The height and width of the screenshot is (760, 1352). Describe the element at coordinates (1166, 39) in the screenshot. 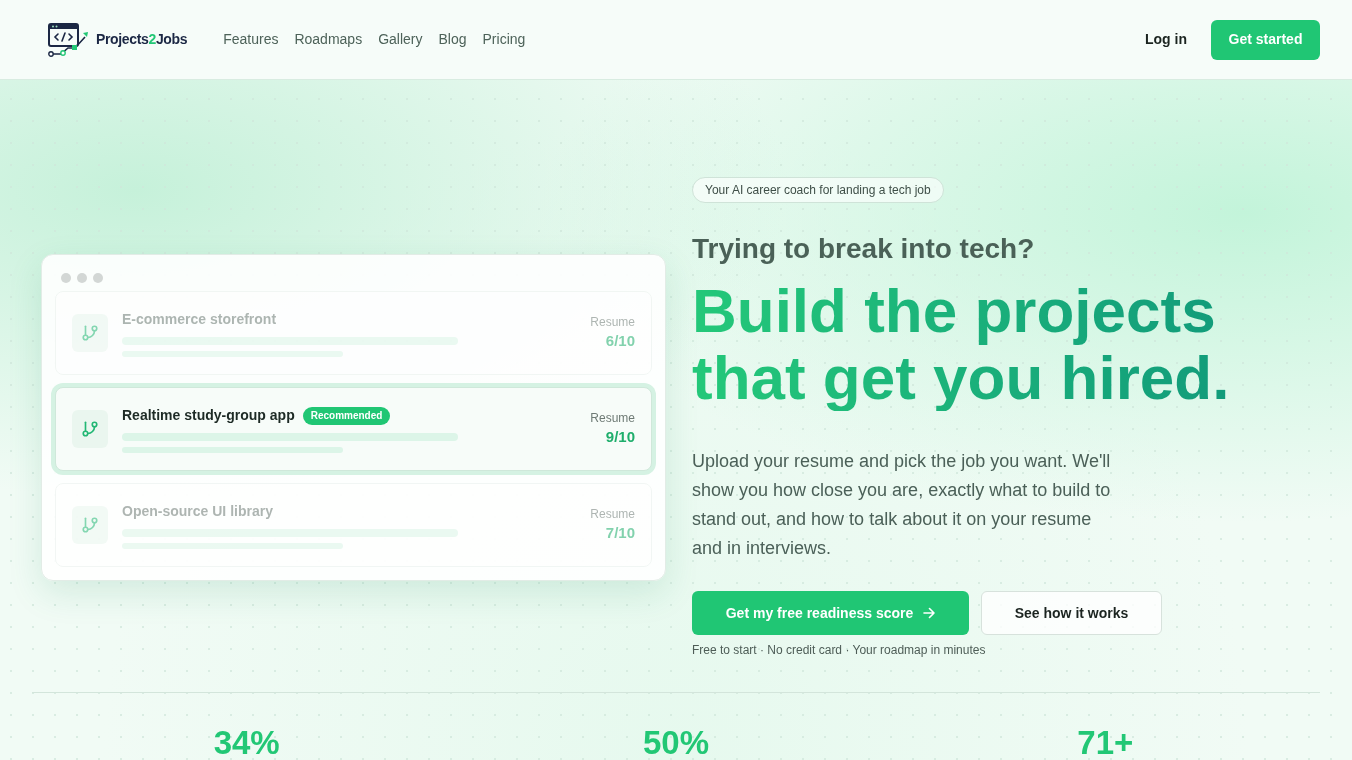

I see `login-link: Log in` at that location.